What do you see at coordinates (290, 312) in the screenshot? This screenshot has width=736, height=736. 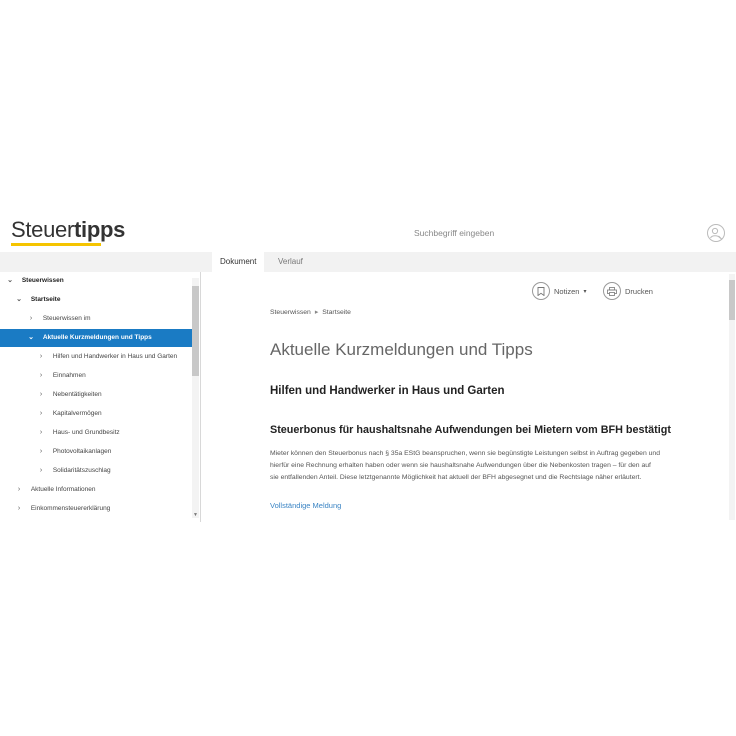 I see `breadcrumb-item: Steuerwissen` at bounding box center [290, 312].